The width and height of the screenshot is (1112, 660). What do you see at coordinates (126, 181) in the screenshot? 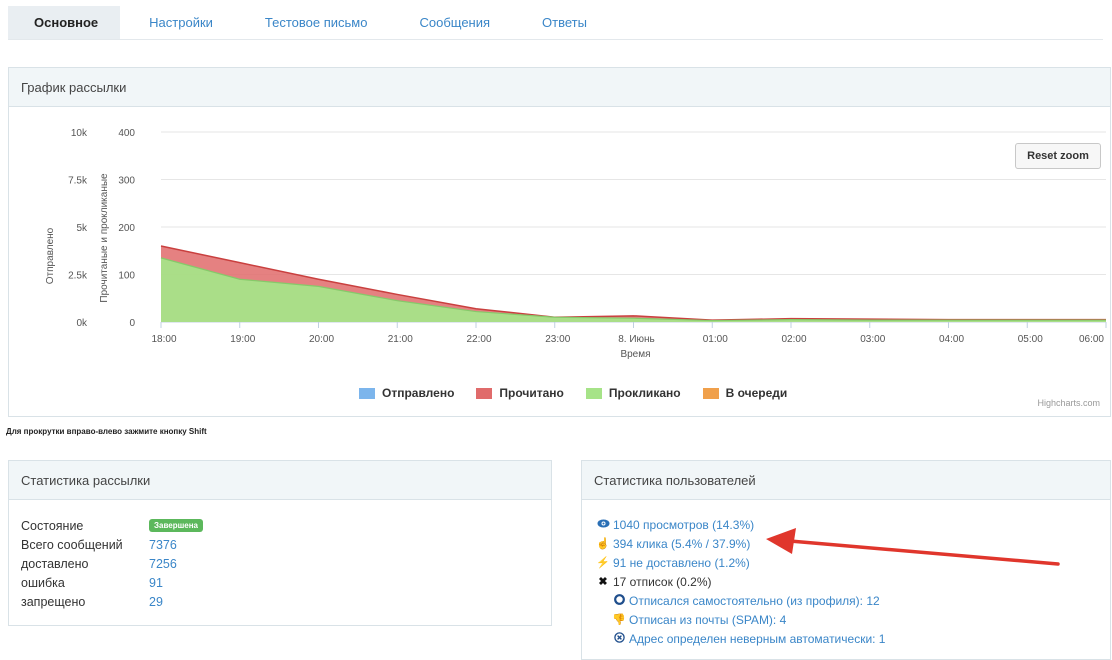
I see `y-right-tick-label: 300` at bounding box center [126, 181].